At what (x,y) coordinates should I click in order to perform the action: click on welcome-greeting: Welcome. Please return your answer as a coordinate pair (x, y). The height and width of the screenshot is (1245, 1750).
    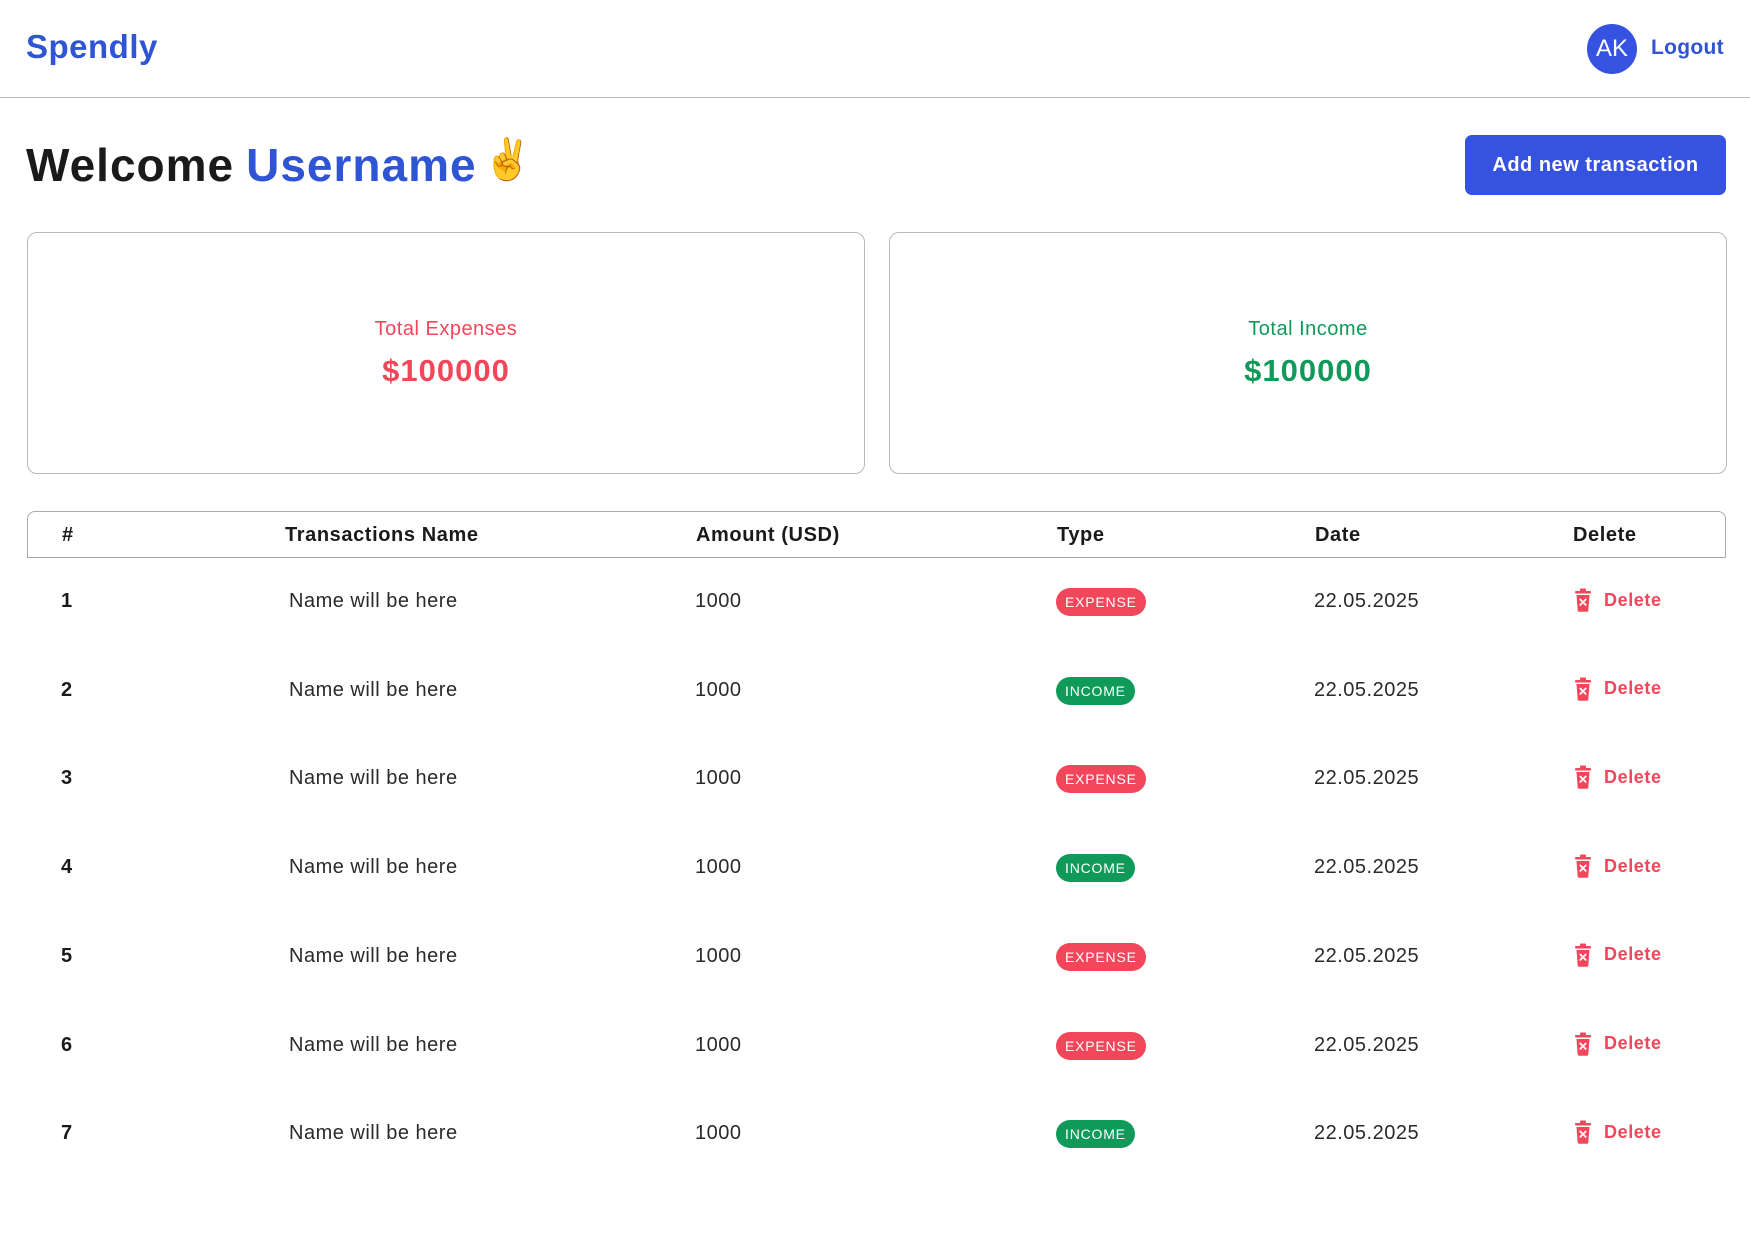
    Looking at the image, I should click on (130, 165).